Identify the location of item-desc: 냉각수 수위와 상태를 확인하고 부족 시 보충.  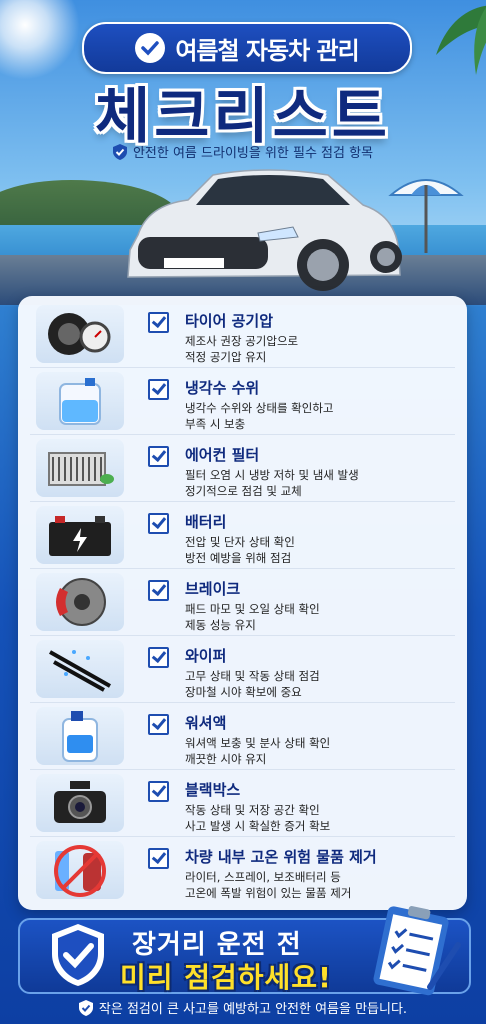
(259, 416).